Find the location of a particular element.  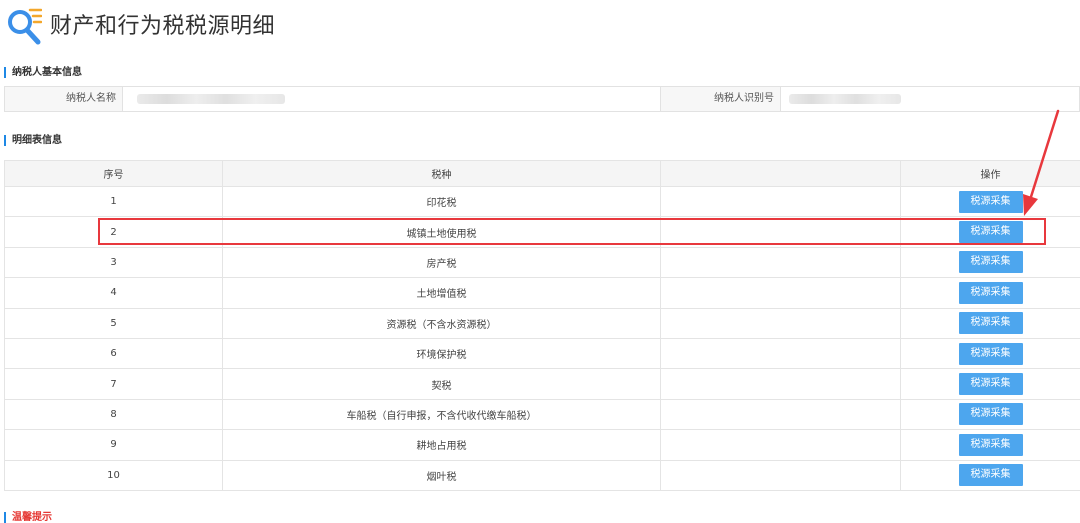

row-no: 1 is located at coordinates (114, 202).